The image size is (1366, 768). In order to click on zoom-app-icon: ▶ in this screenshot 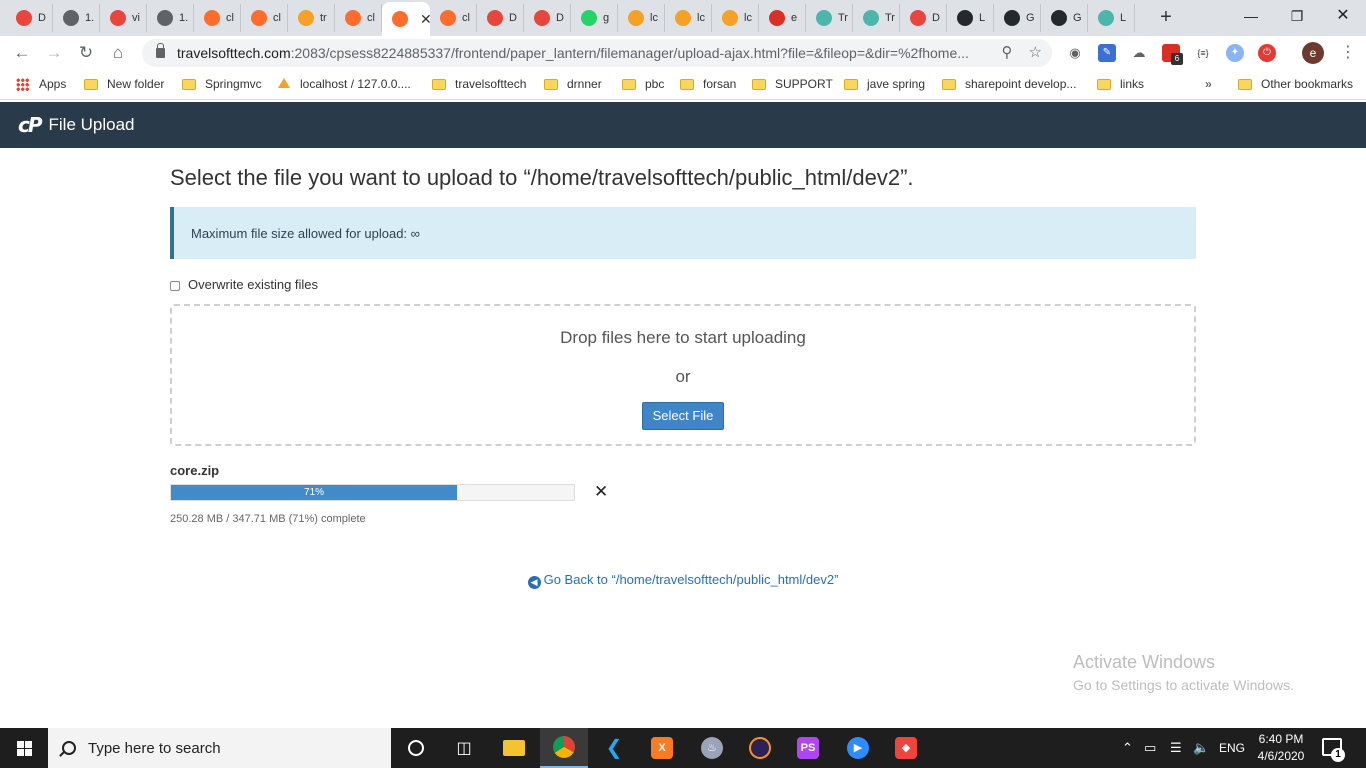, I will do `click(858, 748)`.